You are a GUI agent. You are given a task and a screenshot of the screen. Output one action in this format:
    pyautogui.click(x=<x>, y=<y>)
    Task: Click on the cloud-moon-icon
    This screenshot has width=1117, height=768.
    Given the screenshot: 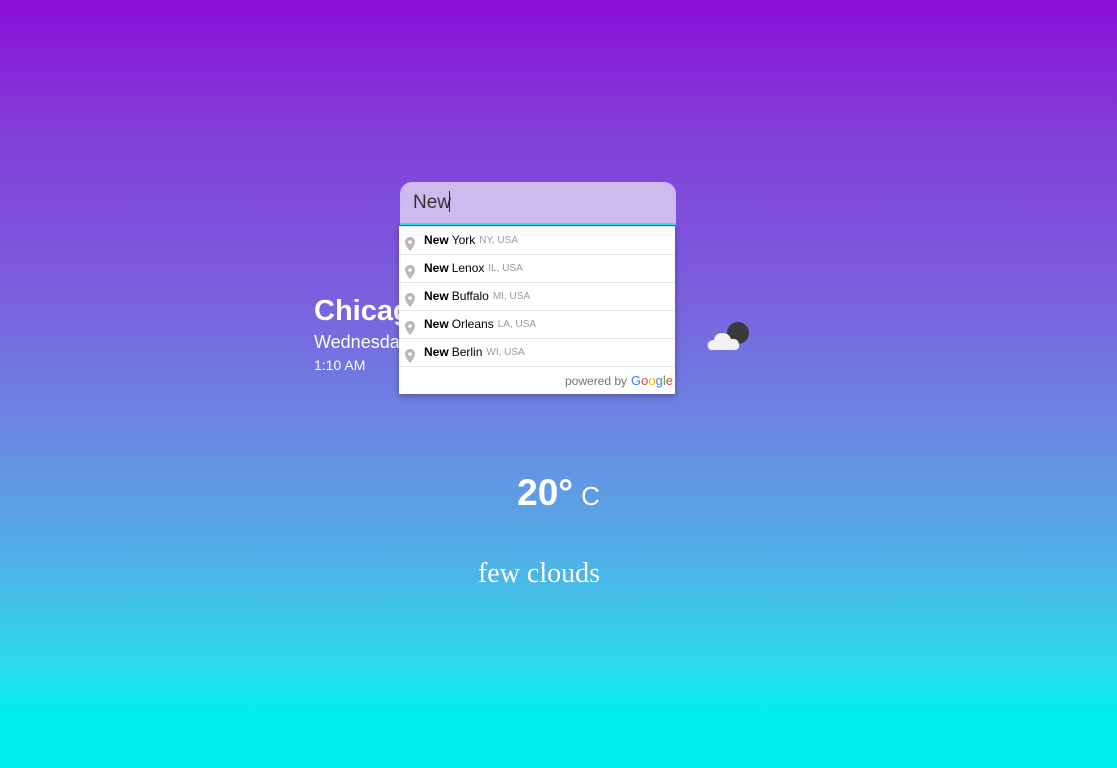 What is the action you would take?
    pyautogui.click(x=729, y=337)
    